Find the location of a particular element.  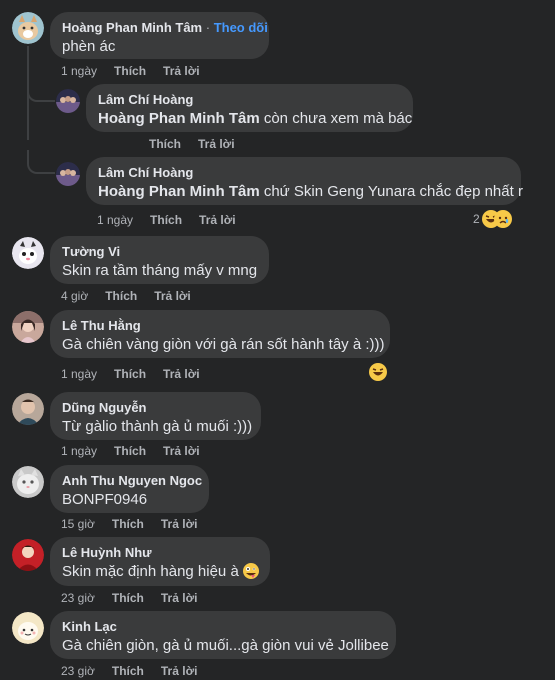

commenter-name: Hoàng Phan Minh Tâm is located at coordinates (132, 27).